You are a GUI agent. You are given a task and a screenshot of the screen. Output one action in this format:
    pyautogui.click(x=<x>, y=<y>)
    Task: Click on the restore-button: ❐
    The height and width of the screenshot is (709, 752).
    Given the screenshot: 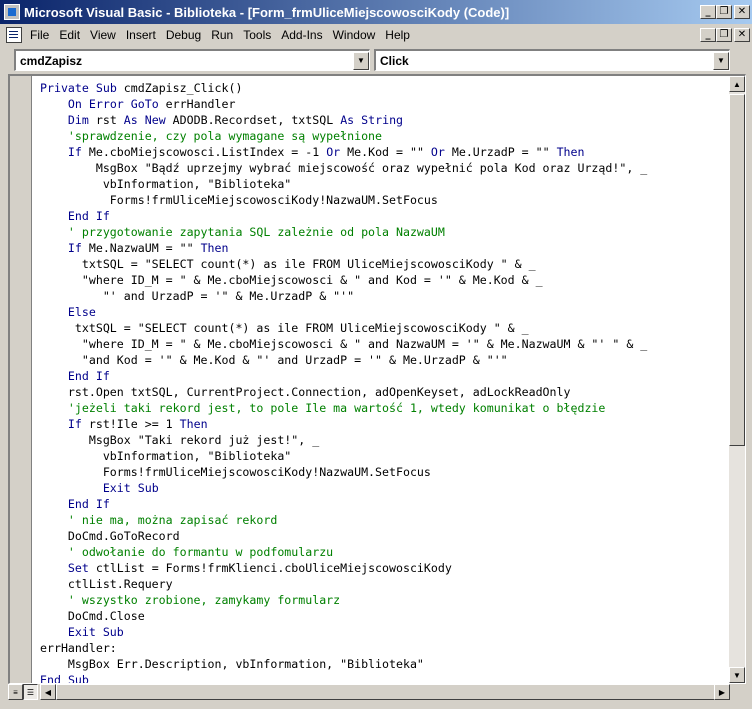 What is the action you would take?
    pyautogui.click(x=724, y=12)
    